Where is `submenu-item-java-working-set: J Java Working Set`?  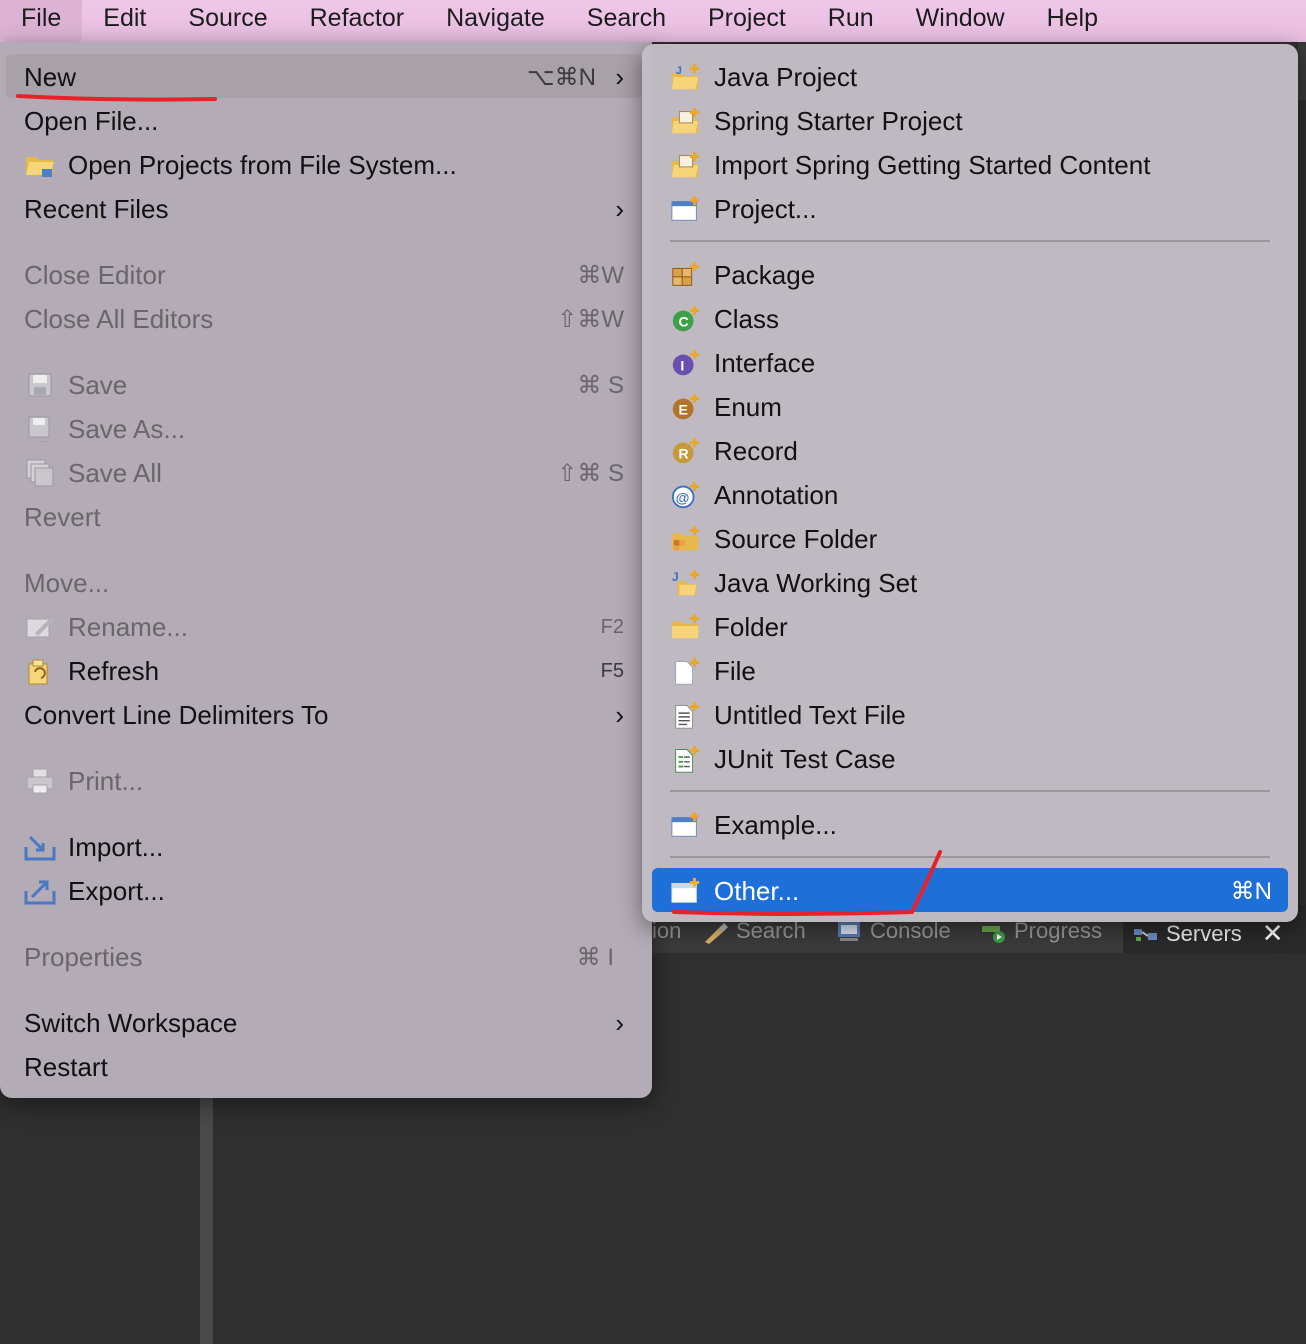 submenu-item-java-working-set: J Java Working Set is located at coordinates (970, 583).